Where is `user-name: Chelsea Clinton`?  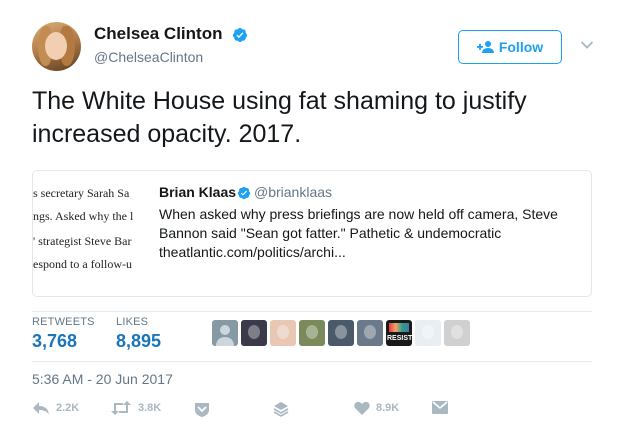 user-name: Chelsea Clinton is located at coordinates (158, 34).